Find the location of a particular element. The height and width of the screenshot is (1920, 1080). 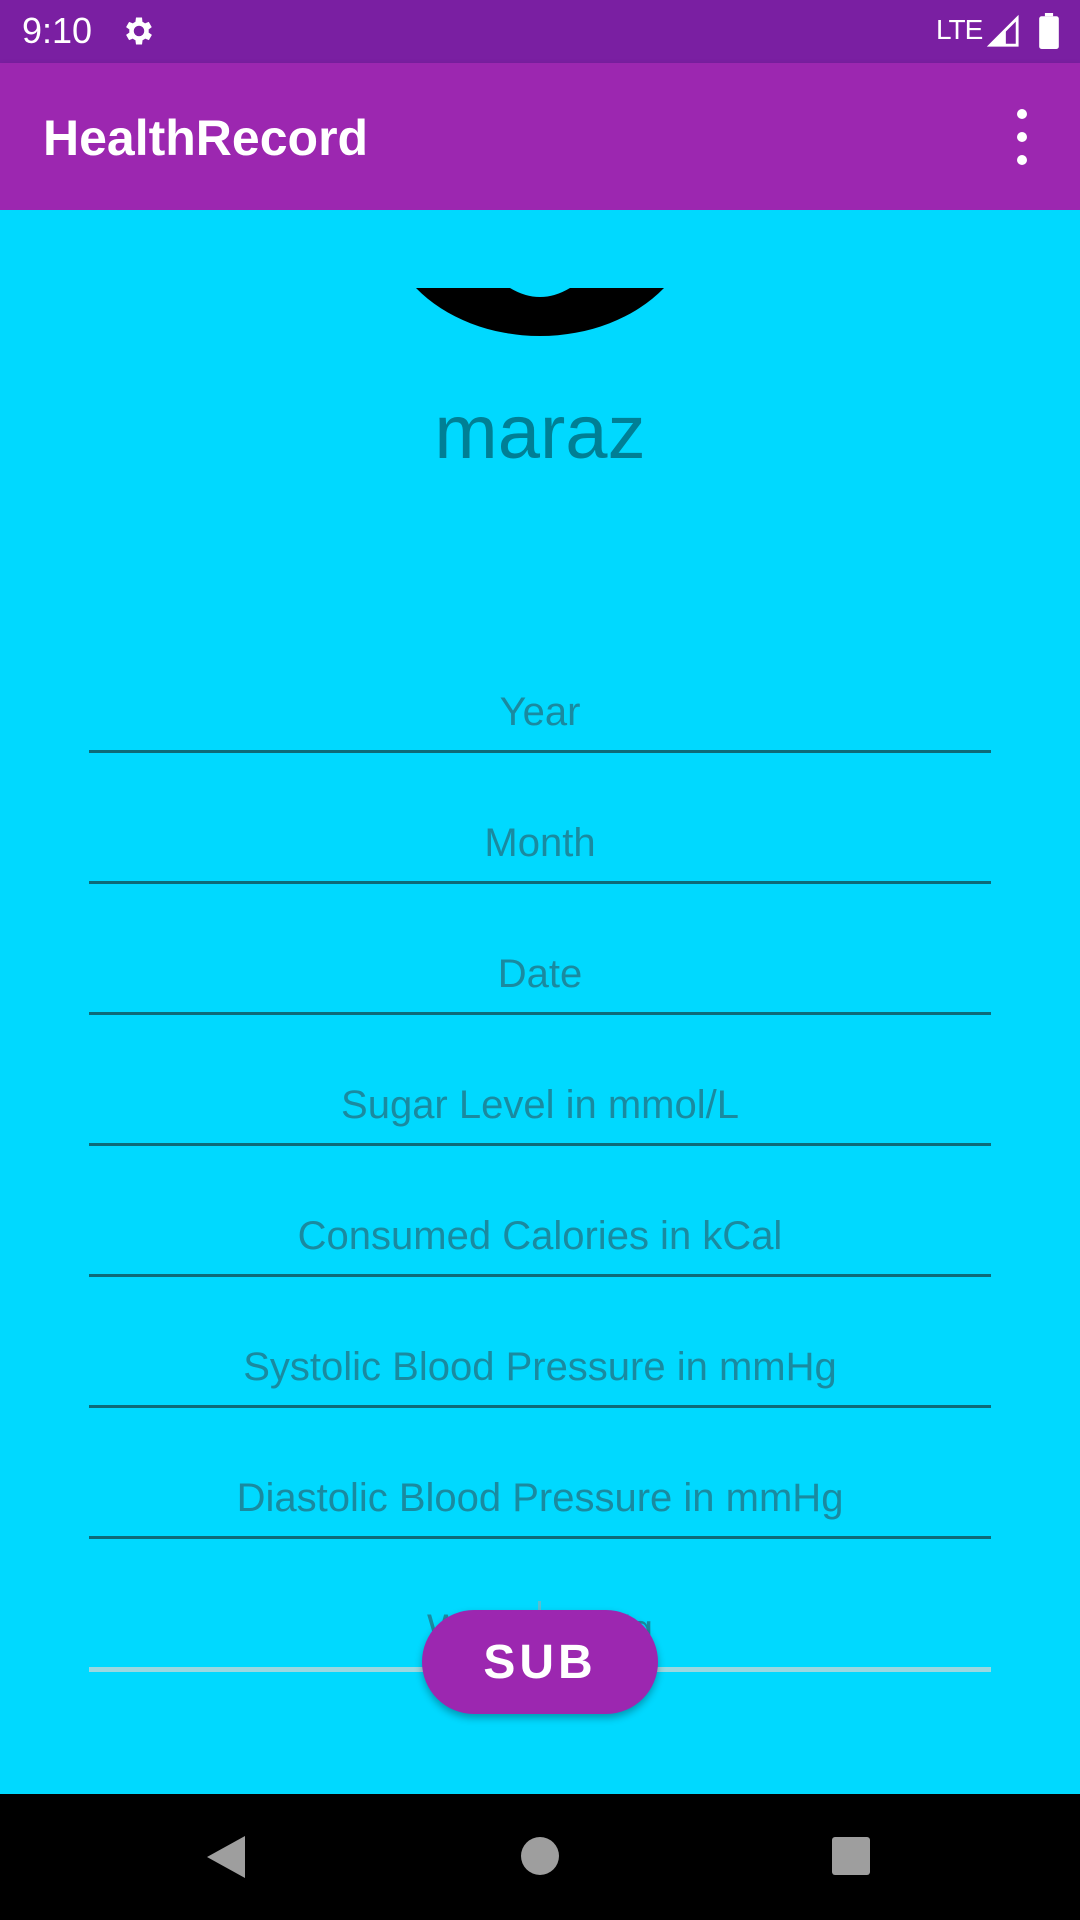

profile-image is located at coordinates (540, 321).